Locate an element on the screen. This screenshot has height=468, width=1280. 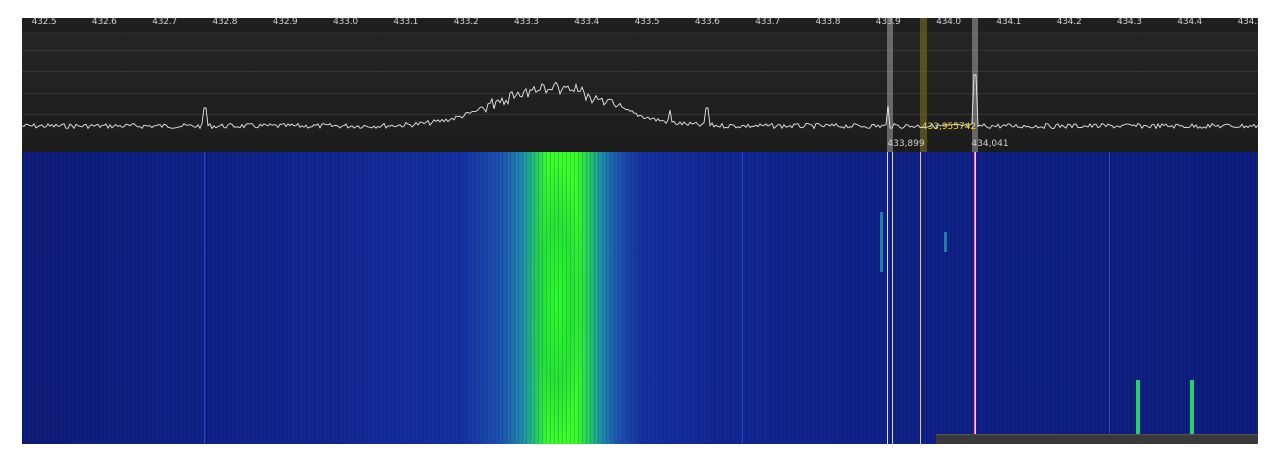
marker-left-line-edge is located at coordinates (892, 298).